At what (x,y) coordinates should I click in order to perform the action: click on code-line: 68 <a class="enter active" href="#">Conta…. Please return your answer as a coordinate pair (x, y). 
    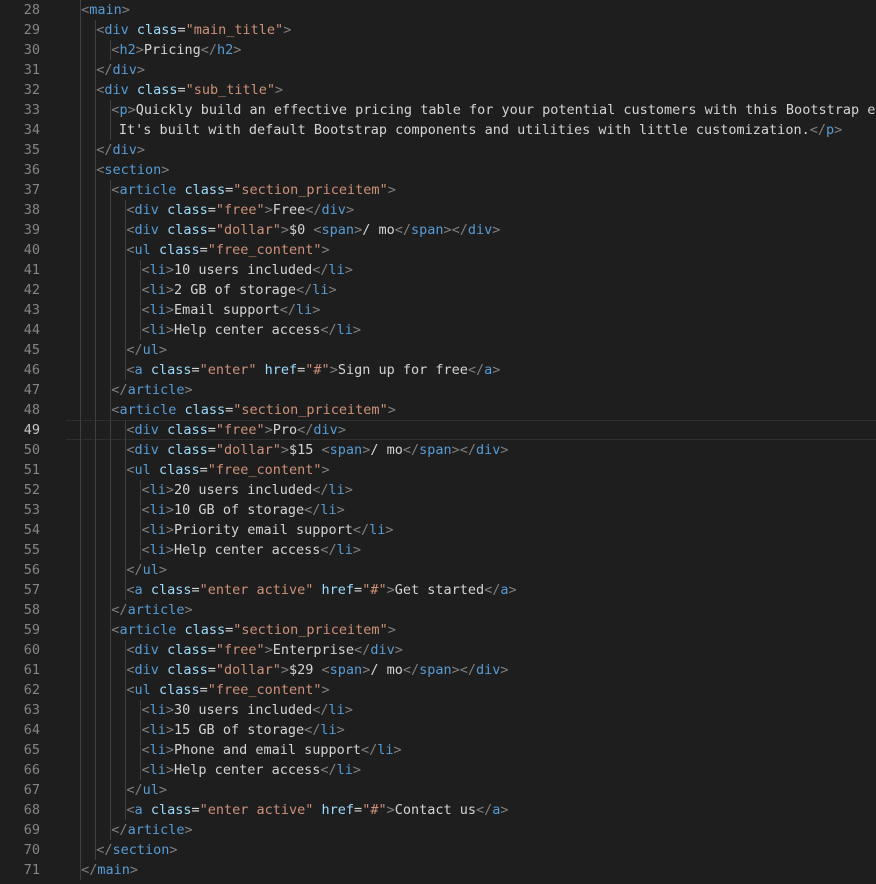
    Looking at the image, I should click on (438, 810).